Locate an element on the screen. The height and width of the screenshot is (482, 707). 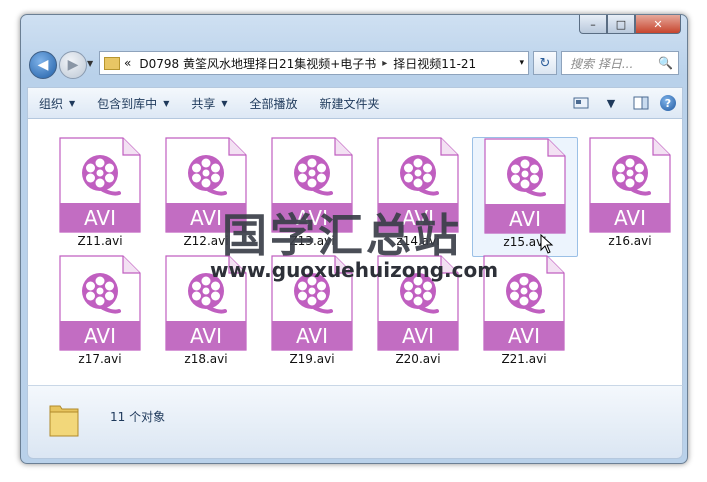
preview-pane-icon is located at coordinates (641, 103).